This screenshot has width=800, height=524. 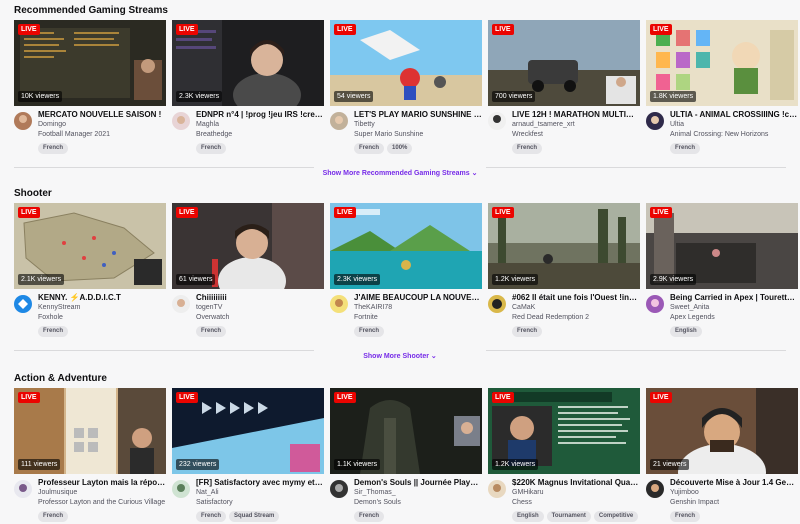 I want to click on stream-thumbnail: LIVE 61 viewers, so click(x=248, y=246).